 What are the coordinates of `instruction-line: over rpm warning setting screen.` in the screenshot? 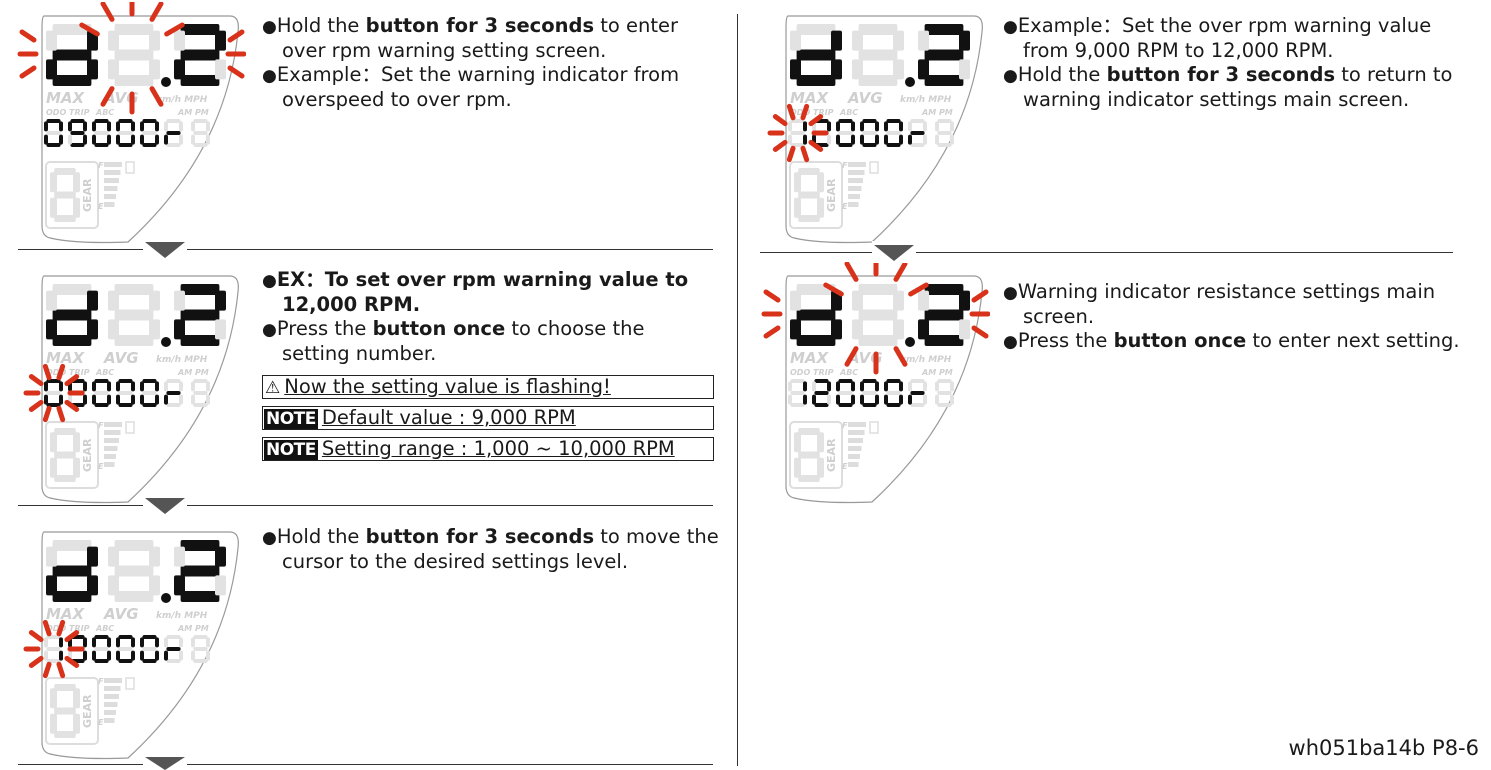 It's located at (444, 50).